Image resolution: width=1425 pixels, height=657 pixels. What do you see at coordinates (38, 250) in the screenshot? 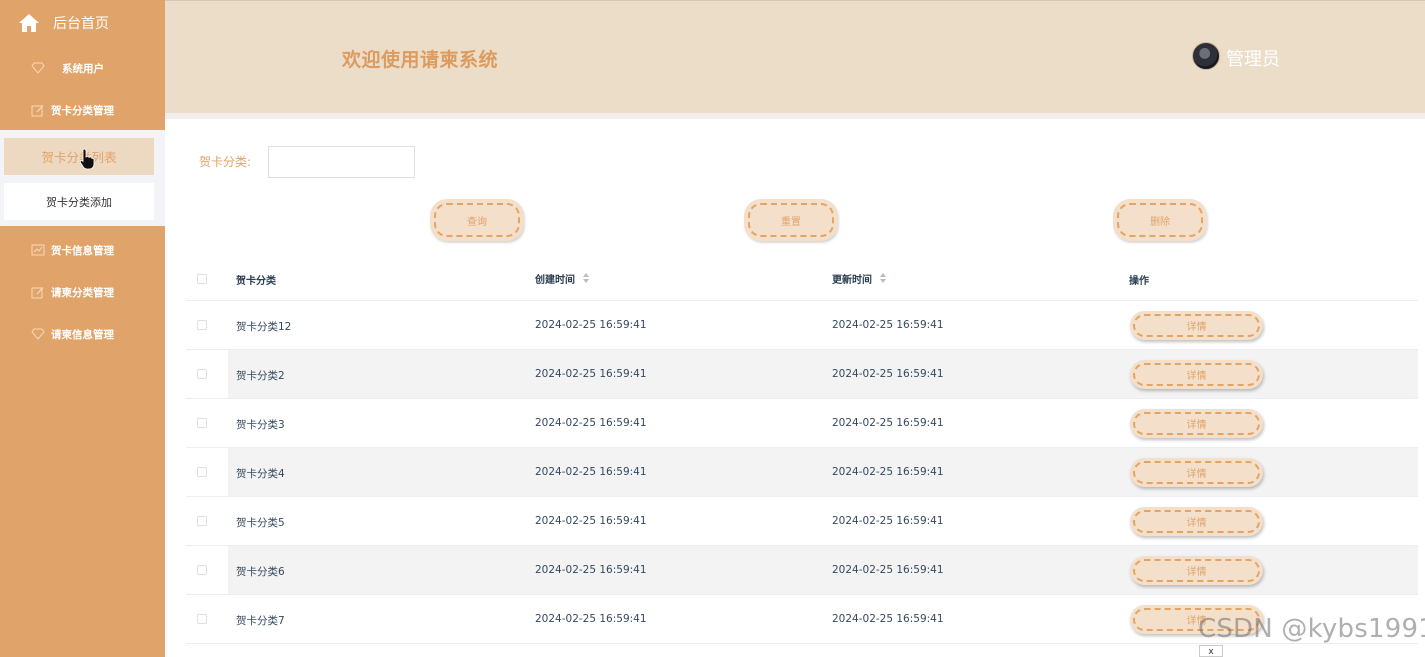
I see `chart-icon` at bounding box center [38, 250].